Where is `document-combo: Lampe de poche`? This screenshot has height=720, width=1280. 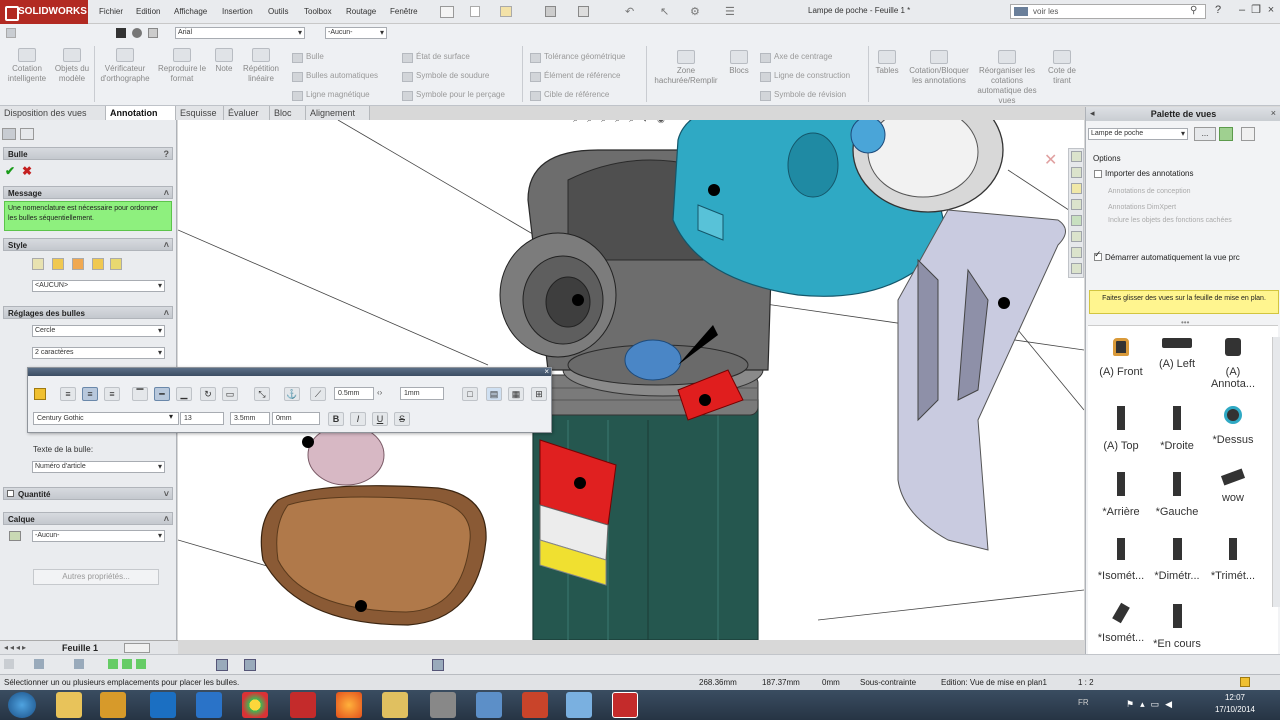
document-combo: Lampe de poche is located at coordinates (1138, 134).